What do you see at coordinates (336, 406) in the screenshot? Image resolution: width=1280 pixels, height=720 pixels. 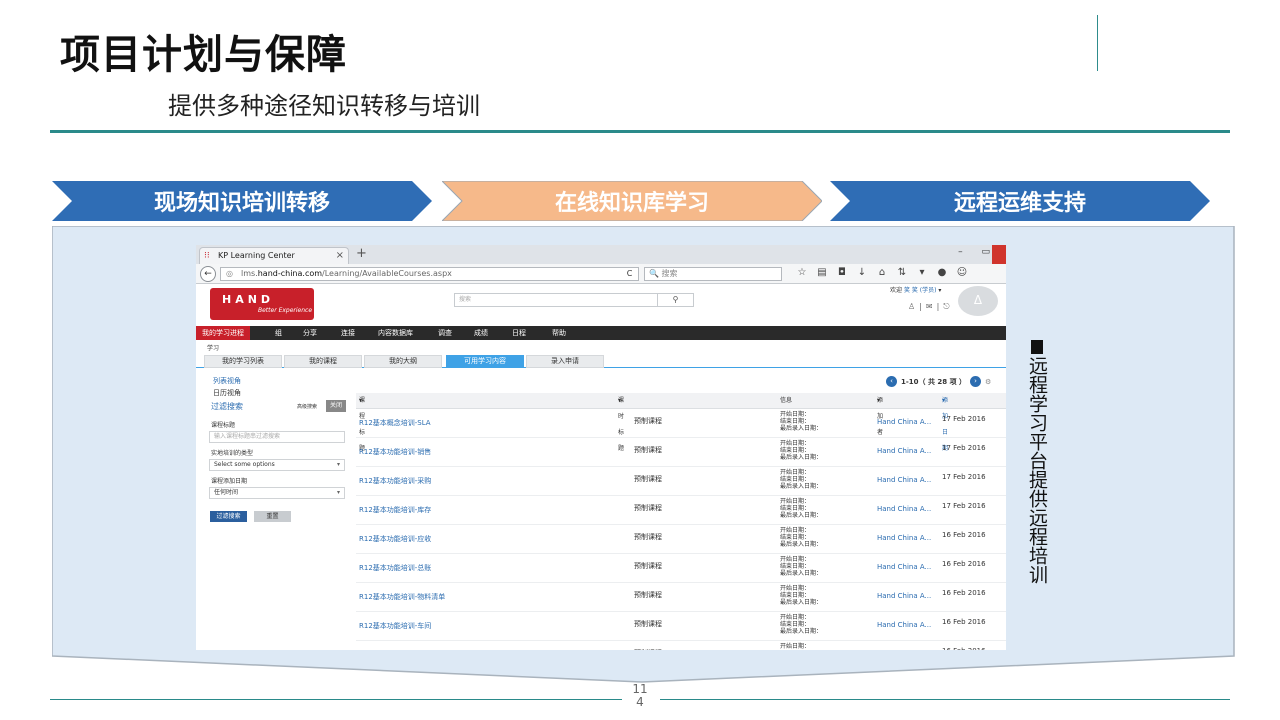 I see `close-filter-button: 关闭` at bounding box center [336, 406].